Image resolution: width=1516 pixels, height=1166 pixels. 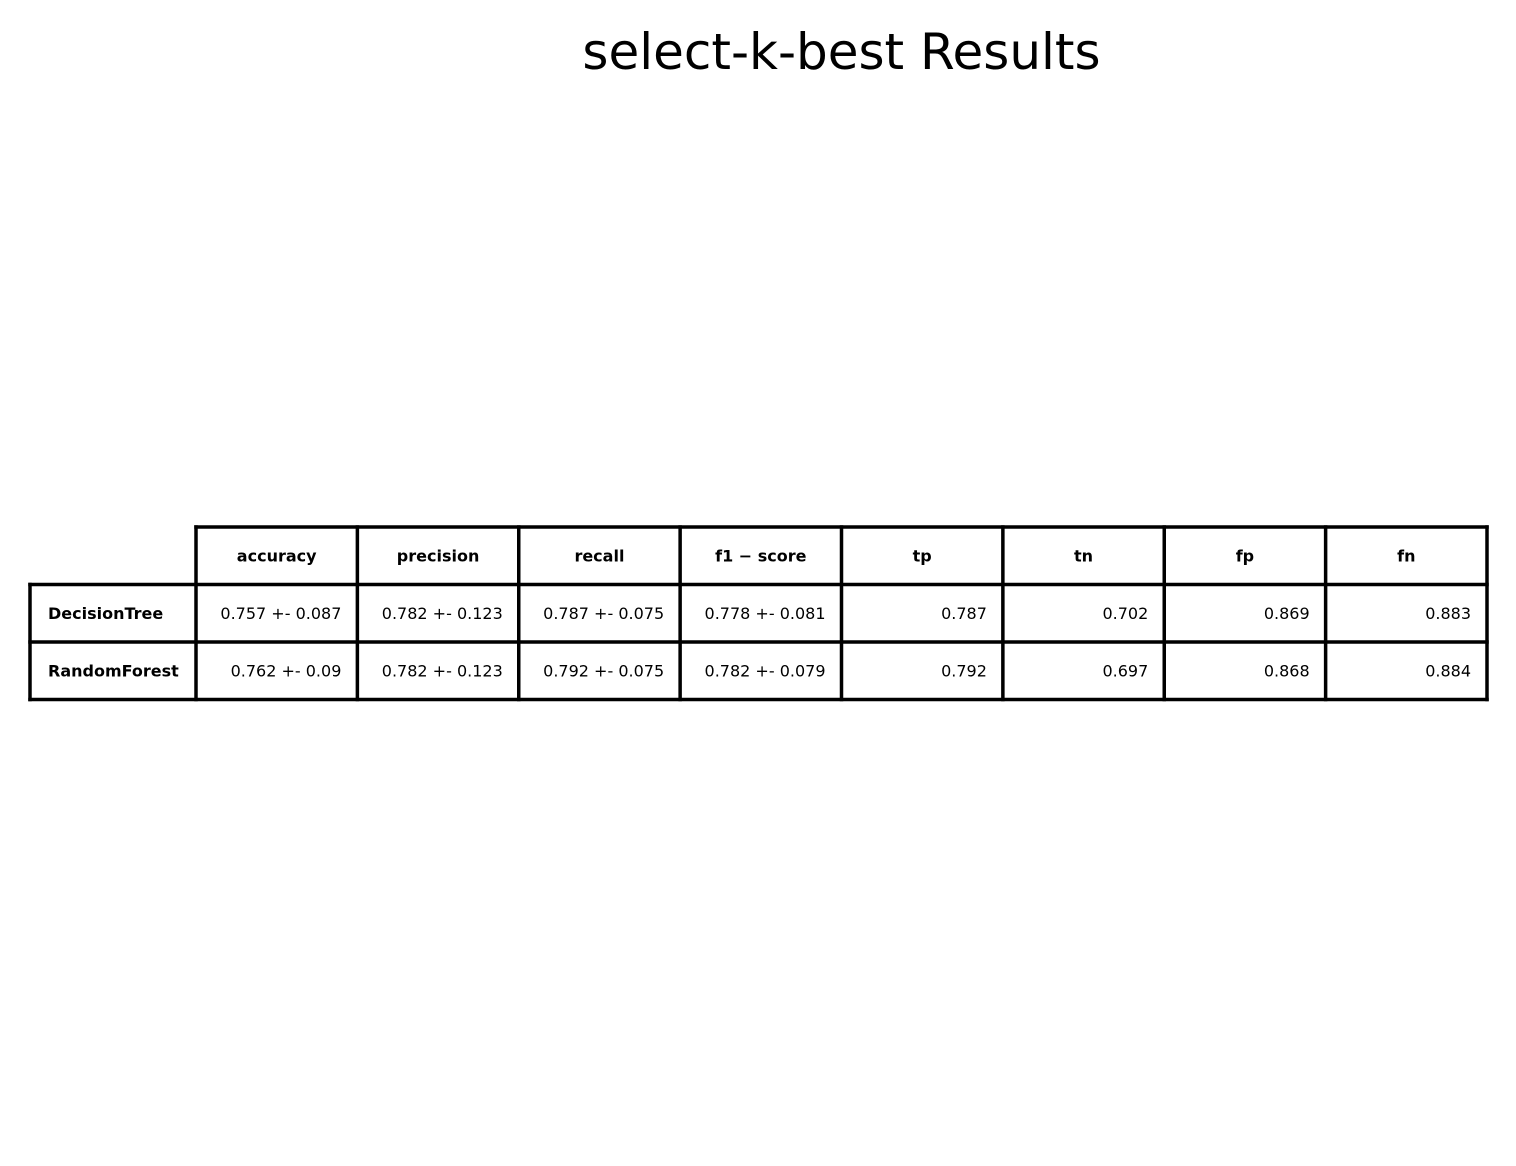 I want to click on column-header: recall, so click(x=599, y=555).